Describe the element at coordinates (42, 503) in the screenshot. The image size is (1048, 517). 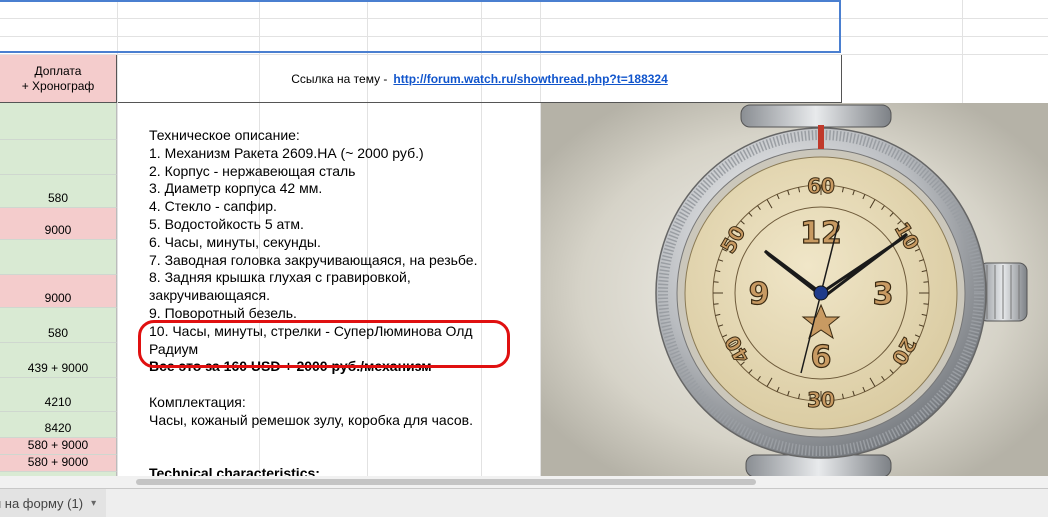
I see `sheet-tab-label: н на форму (1)` at that location.